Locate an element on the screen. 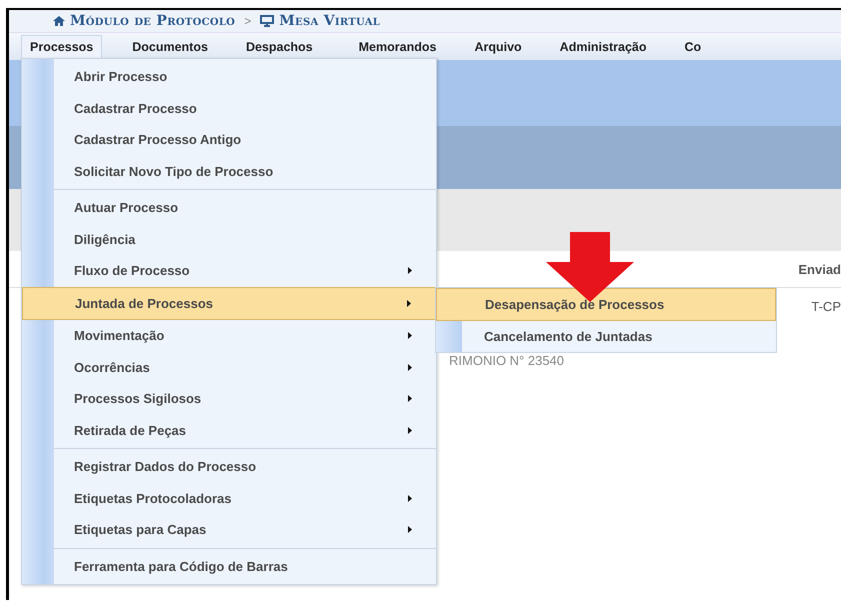 The height and width of the screenshot is (602, 841). module-link: Módulo de Protocolo is located at coordinates (153, 21).